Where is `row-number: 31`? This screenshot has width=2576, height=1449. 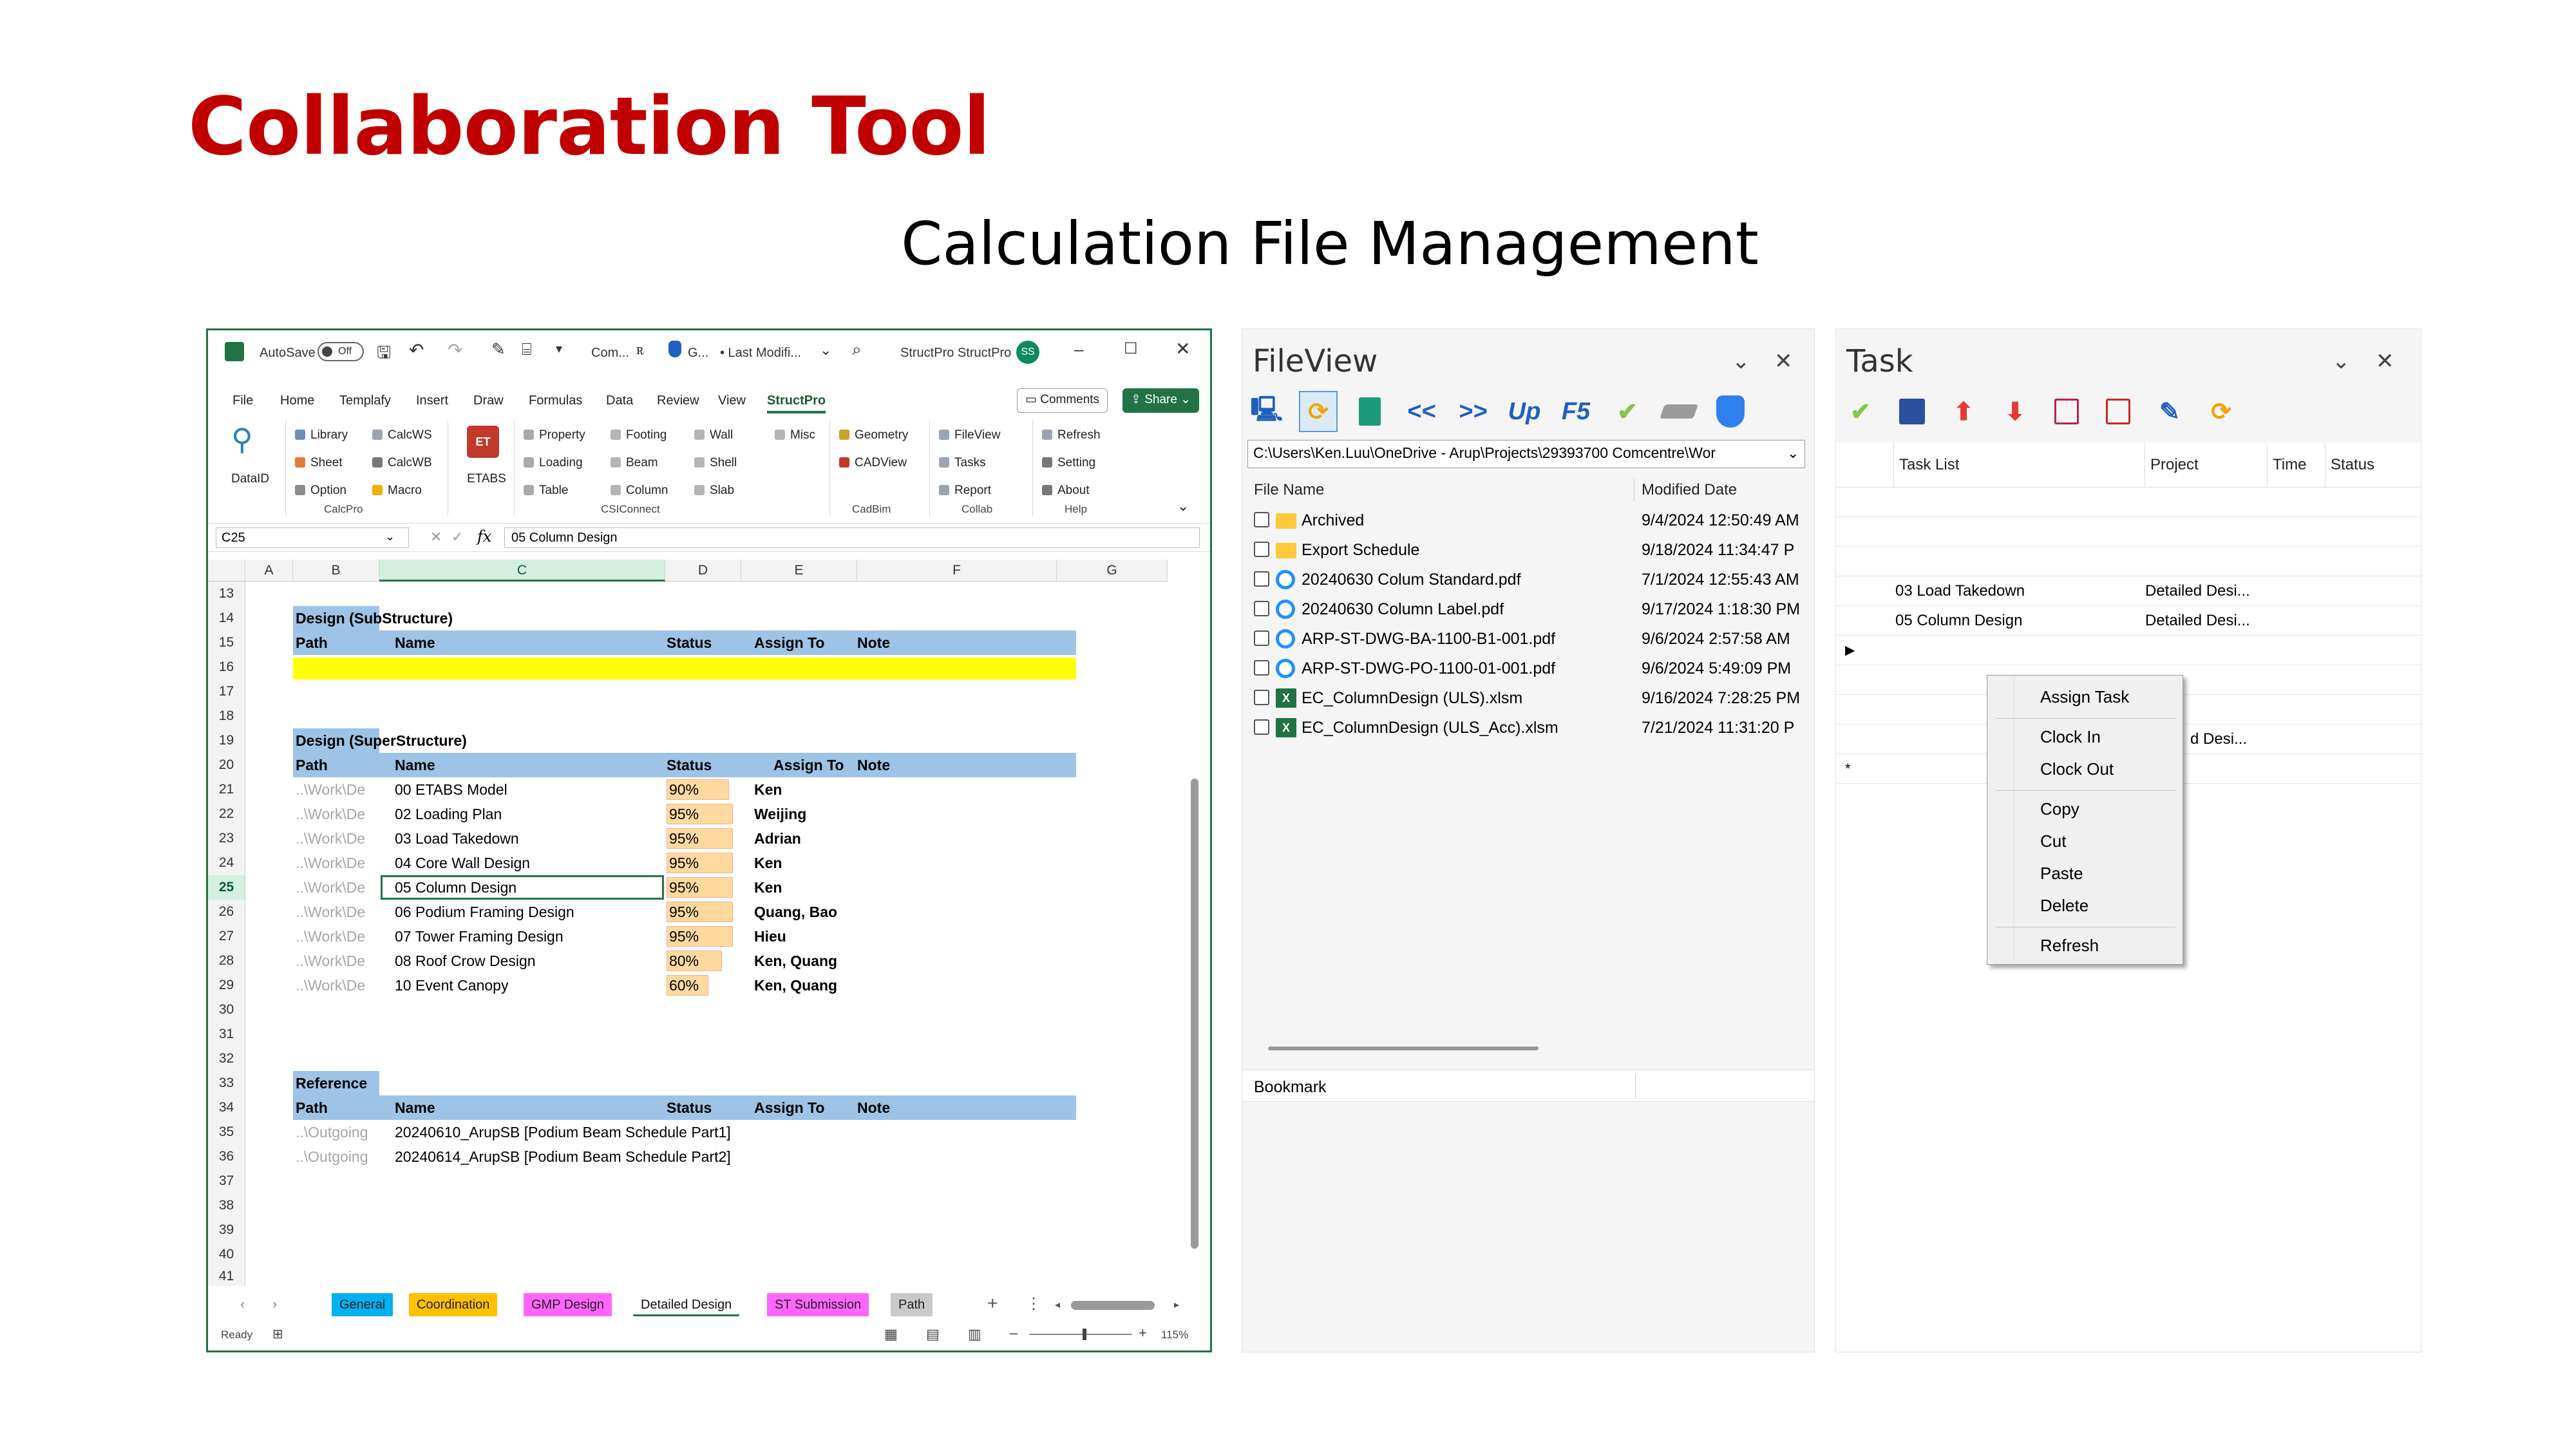 row-number: 31 is located at coordinates (226, 1034).